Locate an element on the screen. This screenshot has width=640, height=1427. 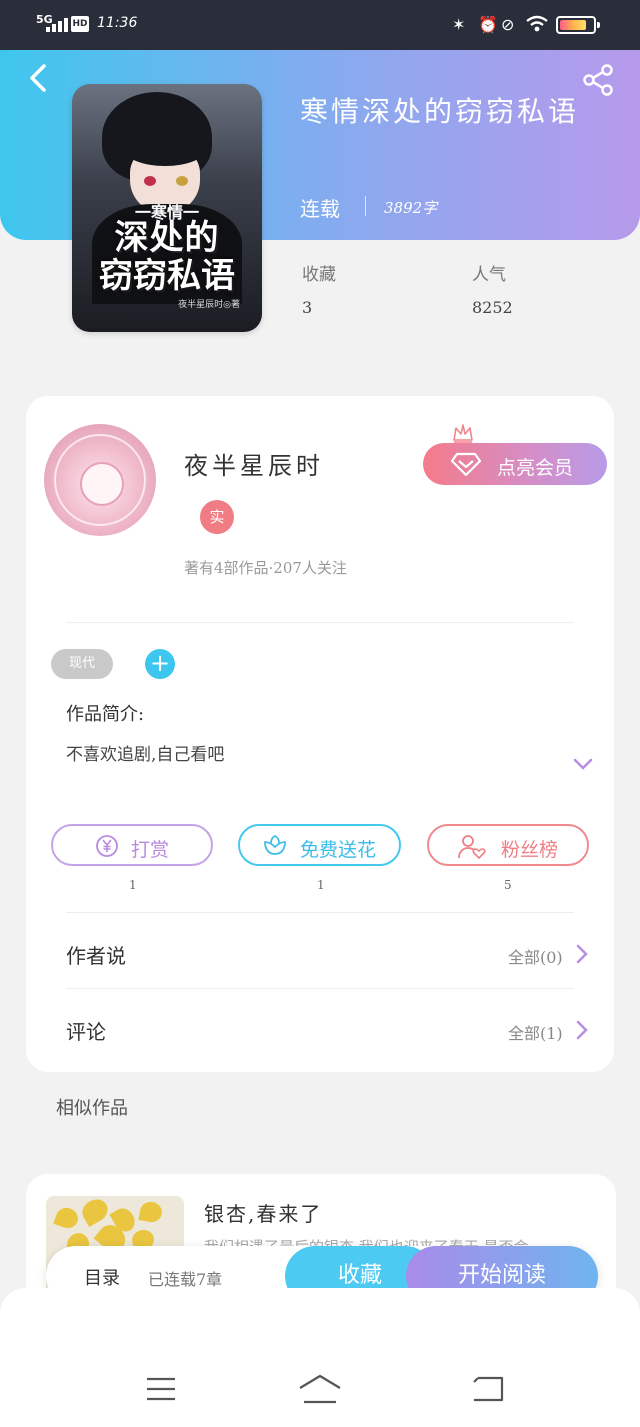
cover-byline: 夜半星辰时◎著 is located at coordinates (209, 305).